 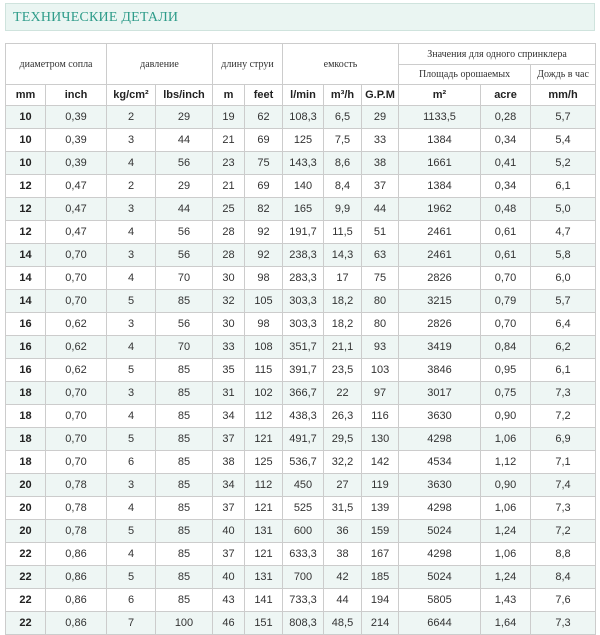 I want to click on table-cell: 20, so click(x=25, y=531).